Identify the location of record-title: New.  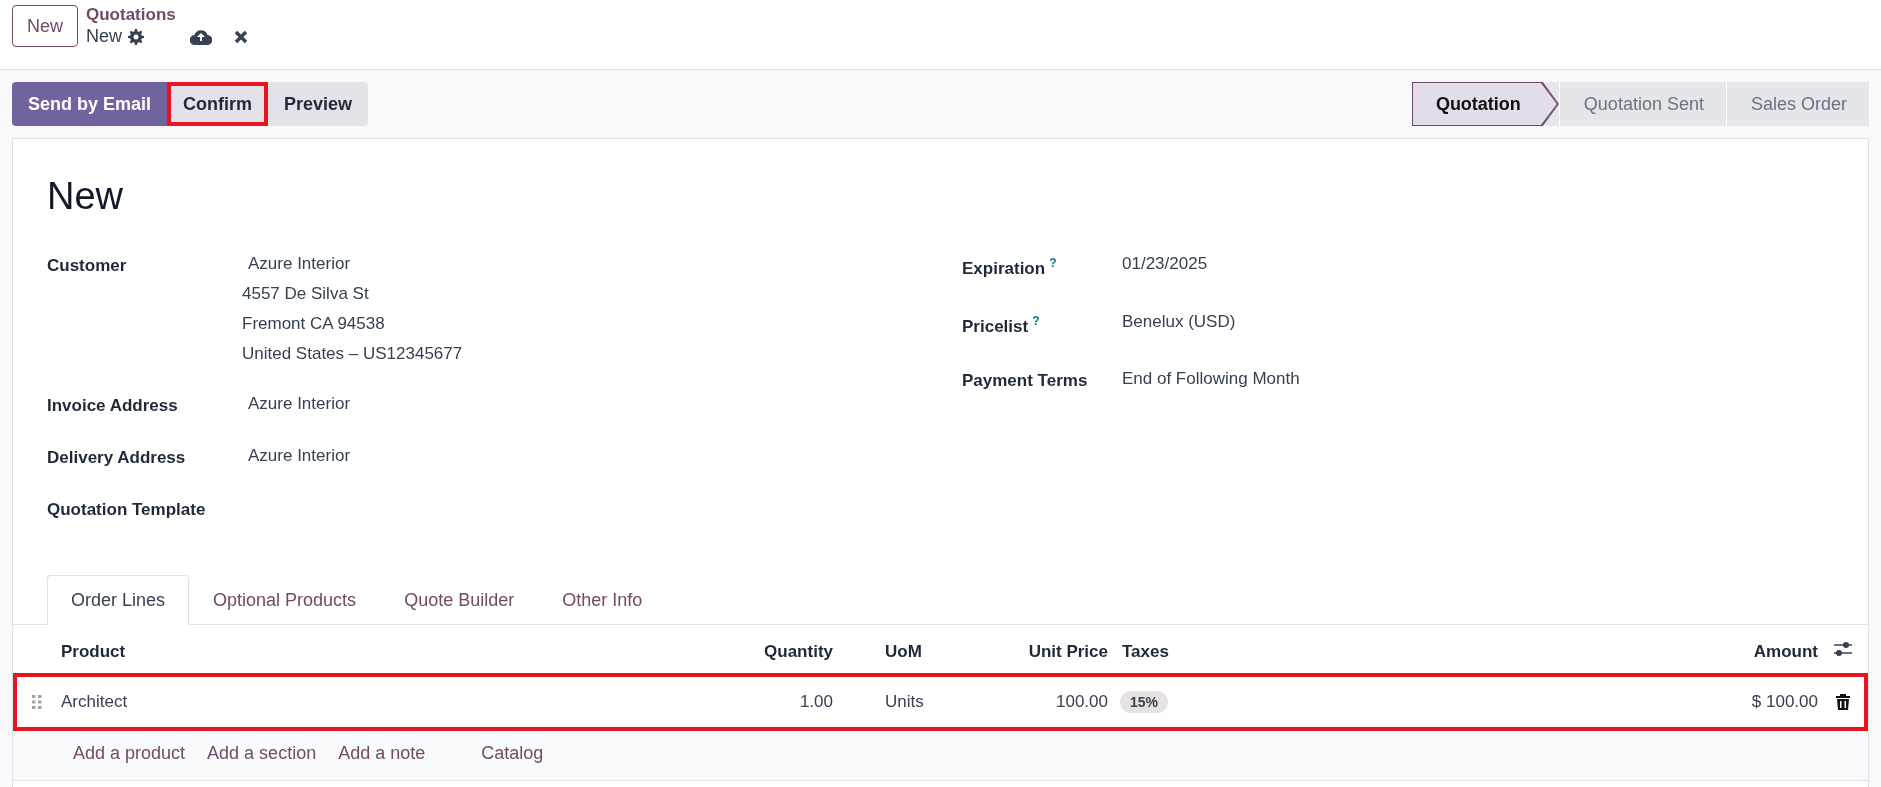
(86, 196).